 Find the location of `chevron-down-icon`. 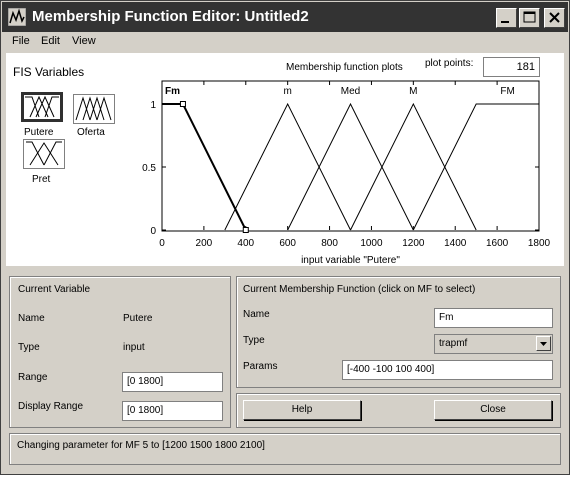

chevron-down-icon is located at coordinates (543, 343).